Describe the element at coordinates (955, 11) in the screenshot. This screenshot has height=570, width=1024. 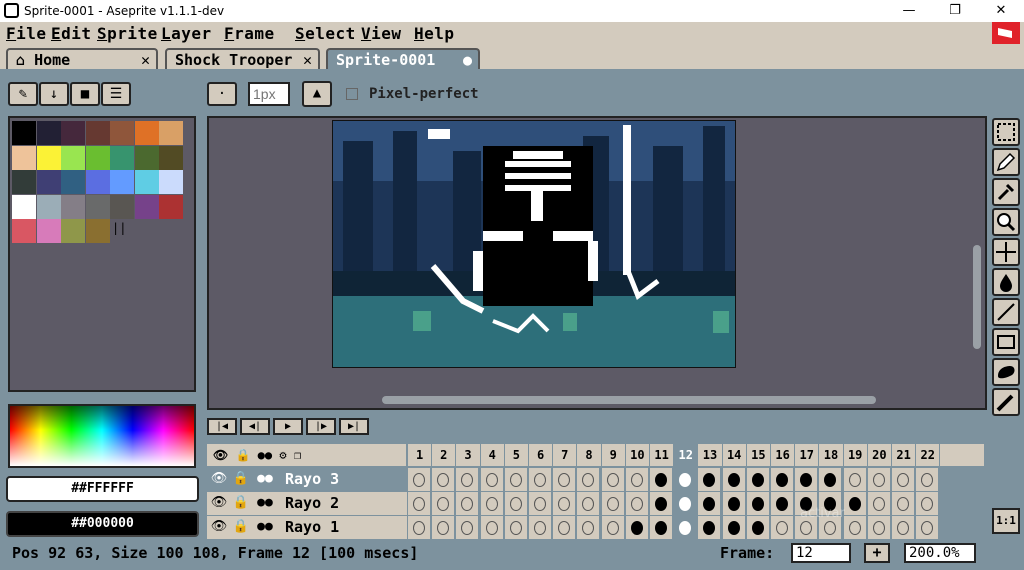
I see `maximize-button: ❐` at that location.